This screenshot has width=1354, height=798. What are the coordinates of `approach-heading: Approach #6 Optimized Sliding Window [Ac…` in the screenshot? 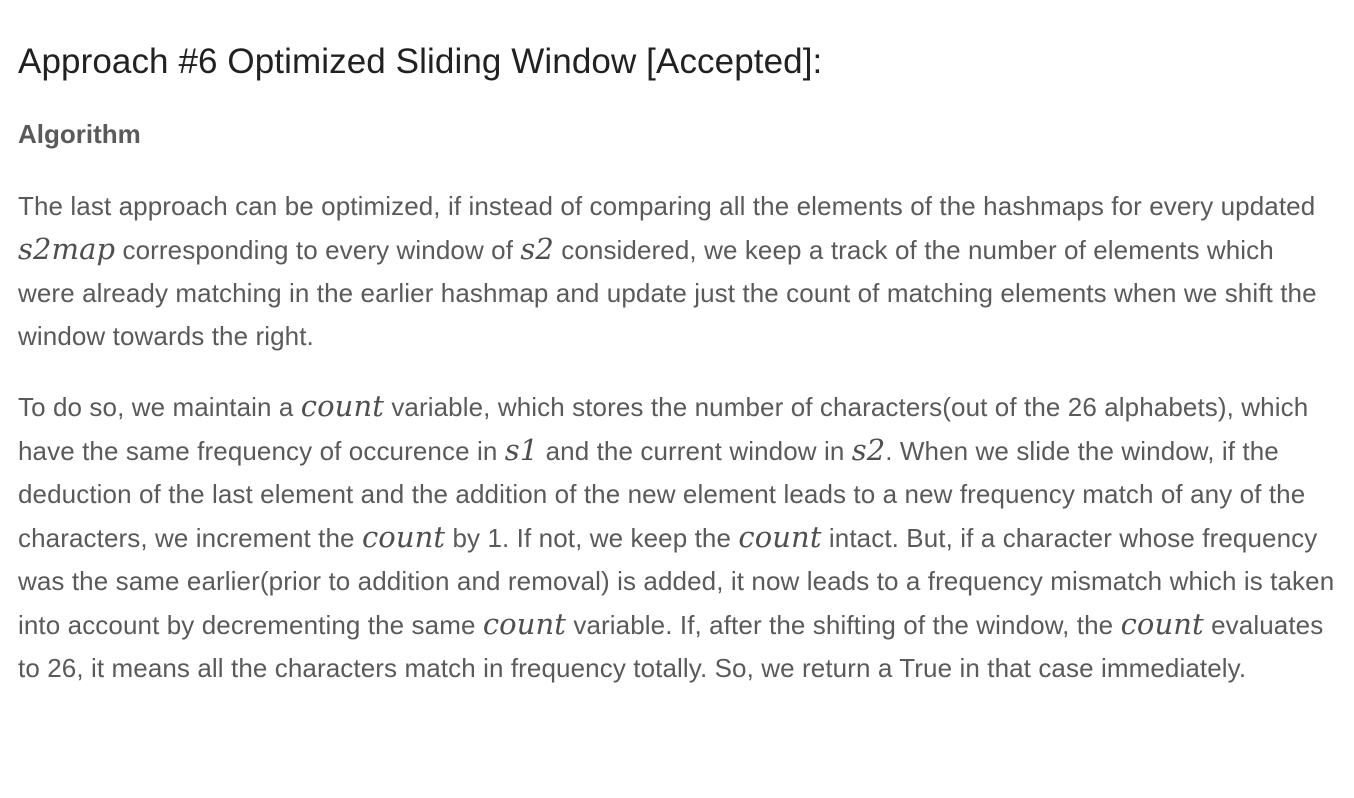 It's located at (420, 61).